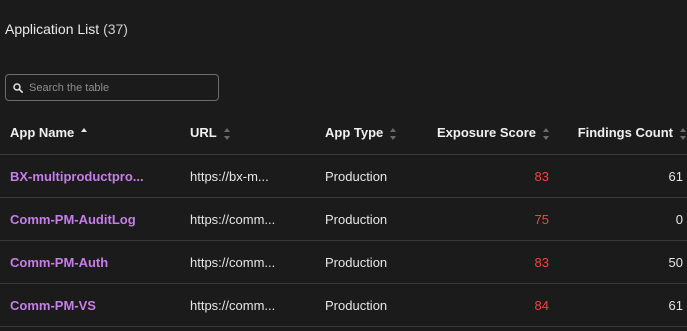  I want to click on app-name-link: Comm-PM-Auth, so click(59, 262).